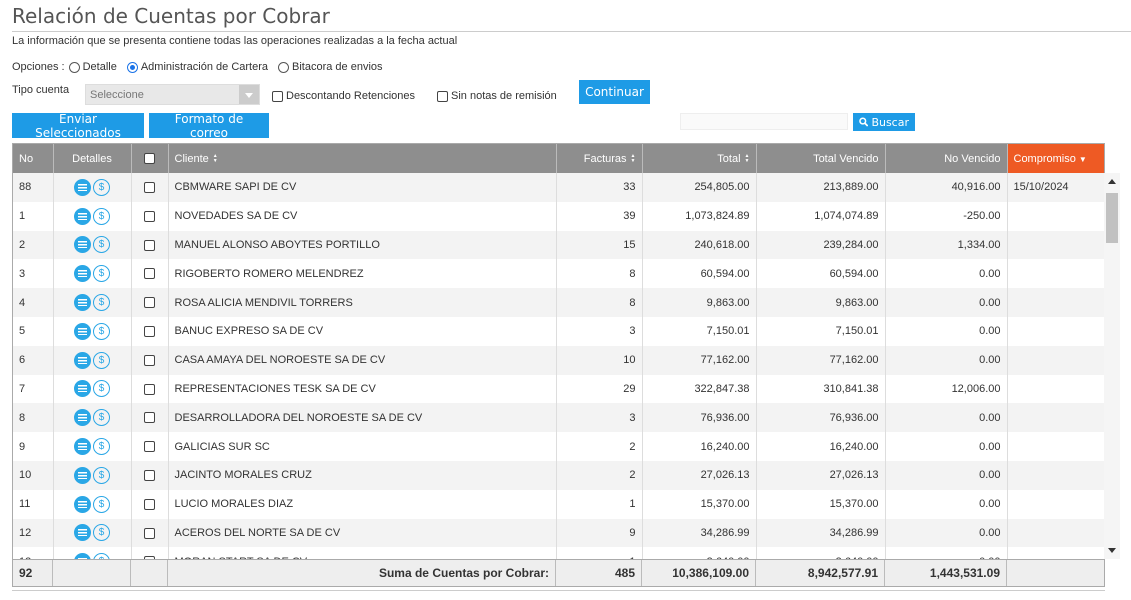  Describe the element at coordinates (362, 187) in the screenshot. I see `cell-cliente: CBMWARE SAPI DE CV` at that location.